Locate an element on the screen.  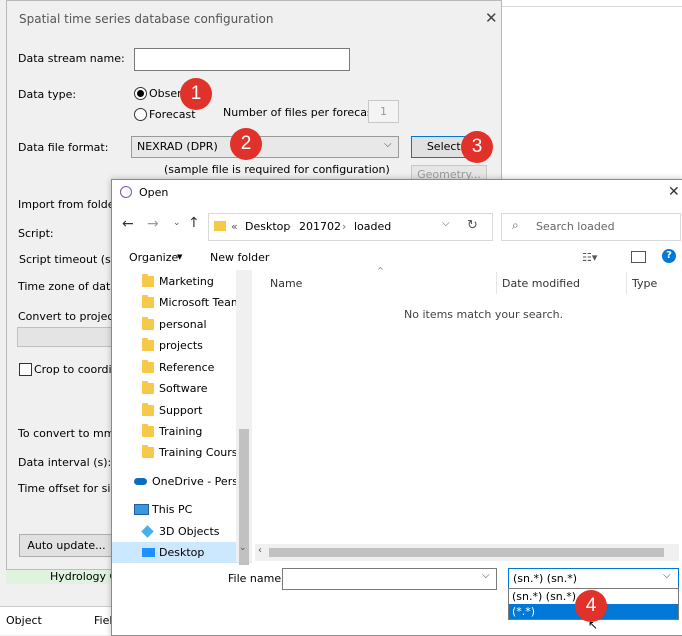
data-interval-label: Data interval (s): is located at coordinates (65, 462).